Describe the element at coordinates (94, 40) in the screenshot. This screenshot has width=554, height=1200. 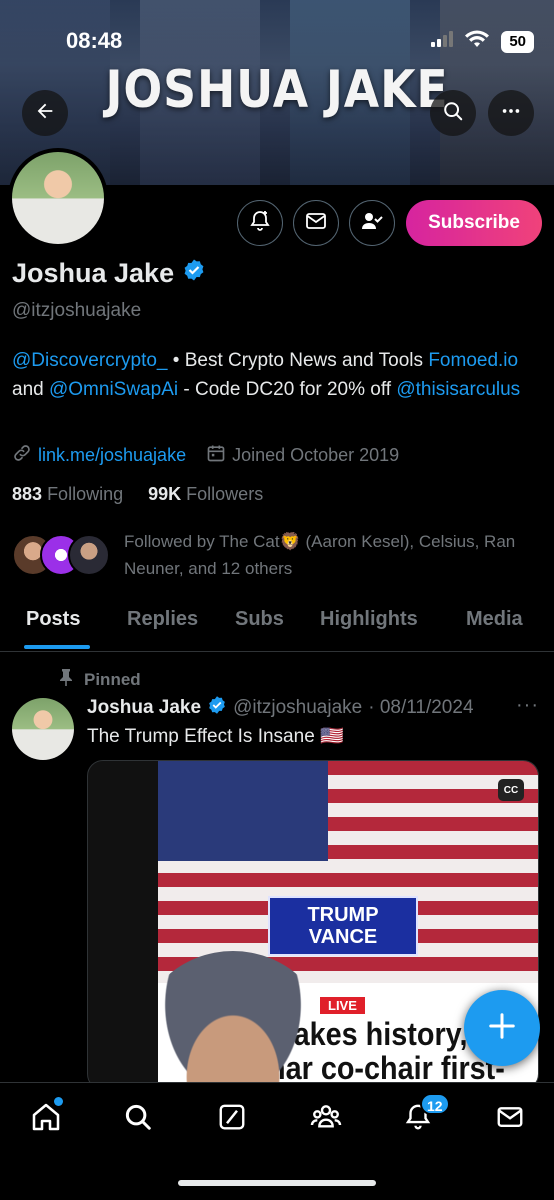
I see `status-time: 08:48` at that location.